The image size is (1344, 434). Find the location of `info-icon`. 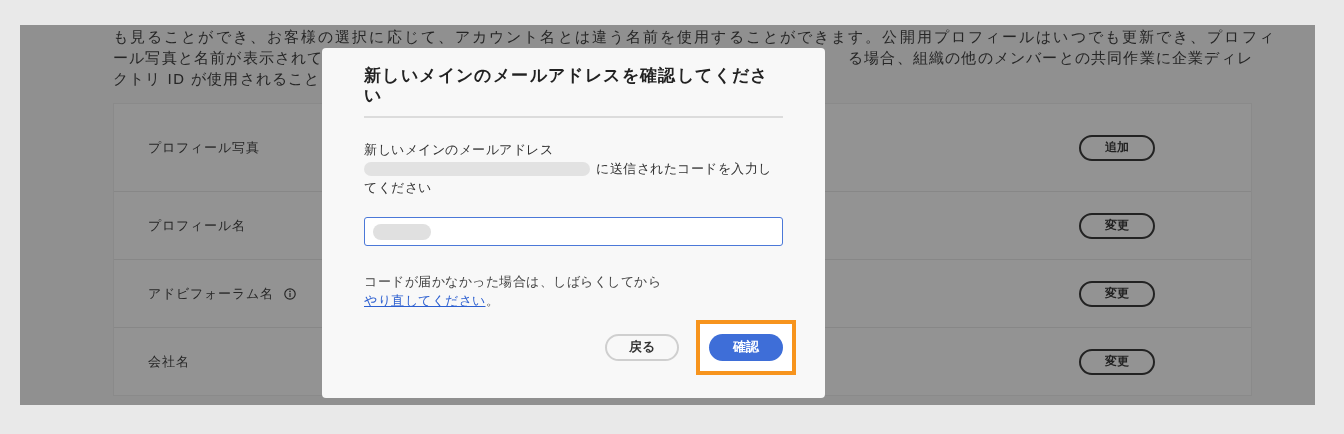

info-icon is located at coordinates (290, 293).